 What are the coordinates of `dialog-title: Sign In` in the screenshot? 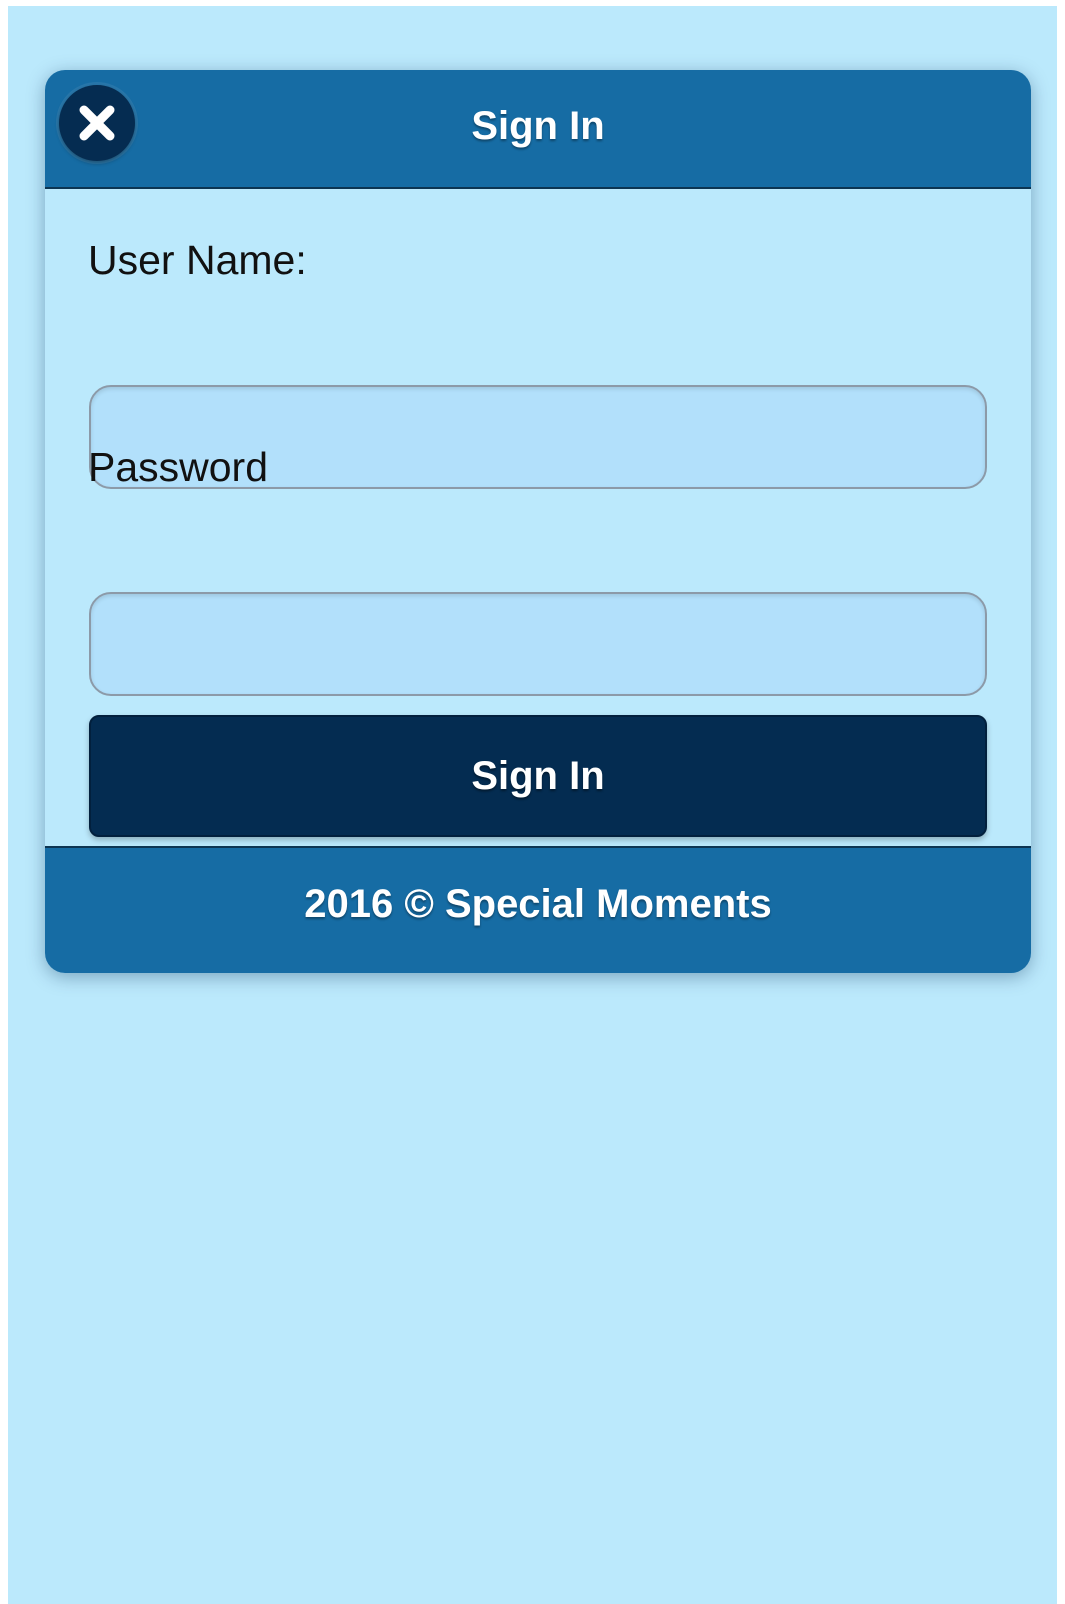 It's located at (538, 126).